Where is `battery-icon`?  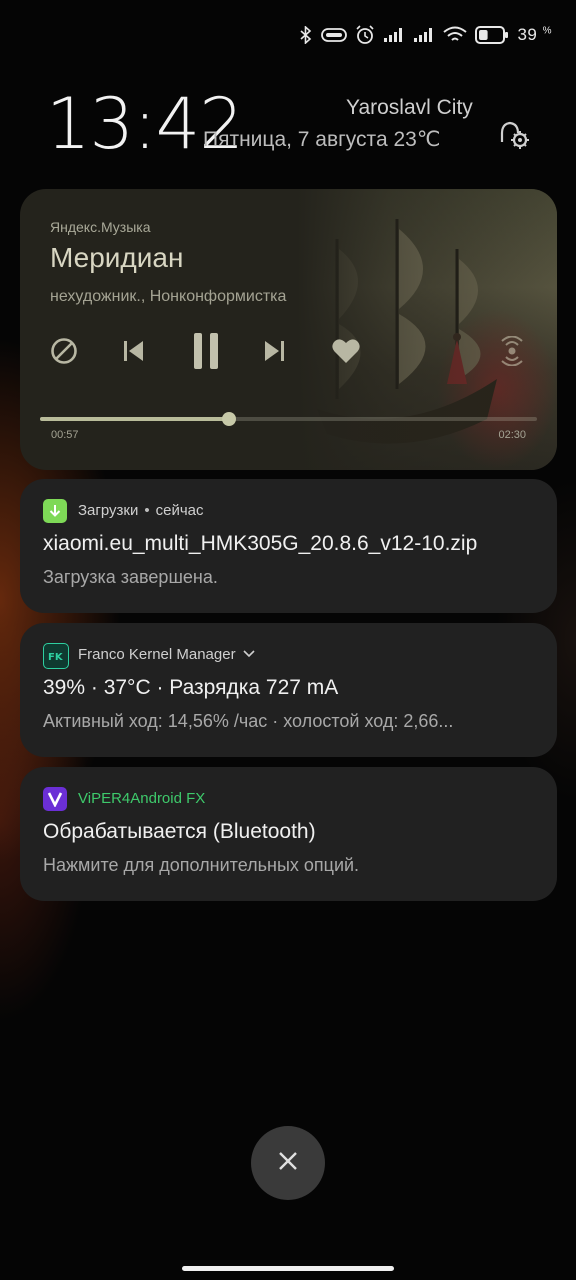 battery-icon is located at coordinates (492, 35).